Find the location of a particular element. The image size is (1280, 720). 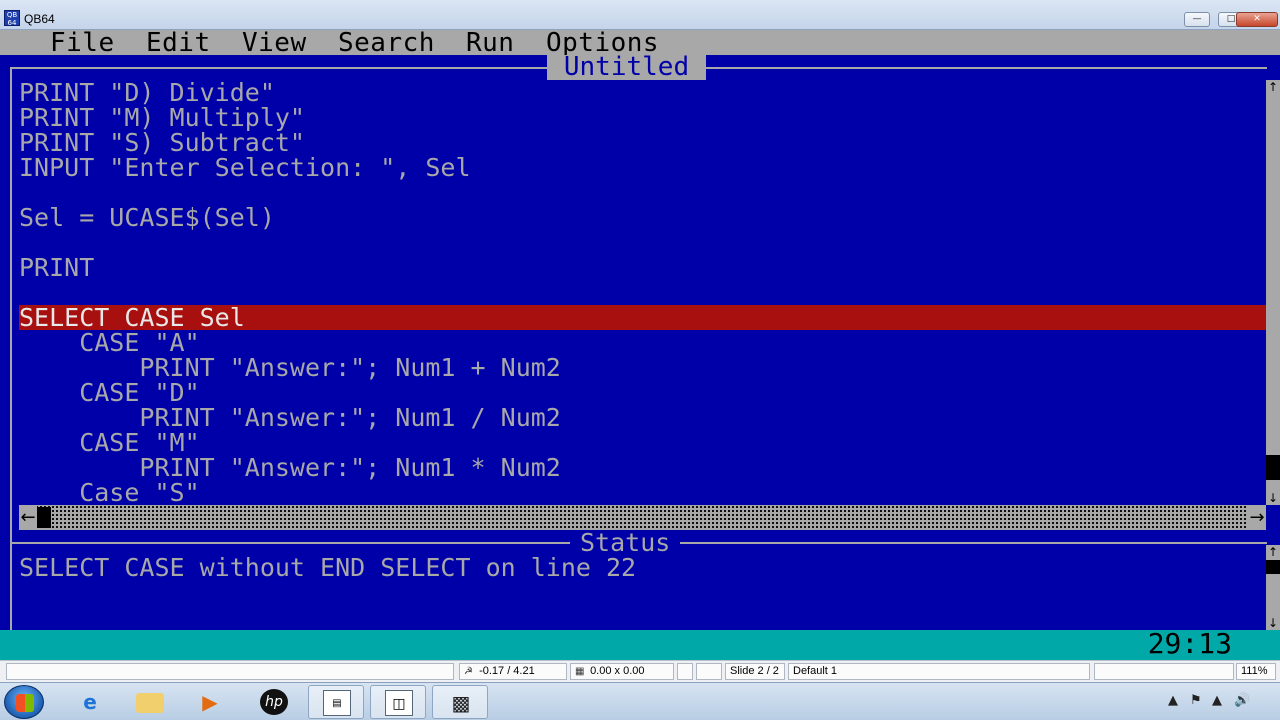

code-line: Case "S" is located at coordinates (642, 492).